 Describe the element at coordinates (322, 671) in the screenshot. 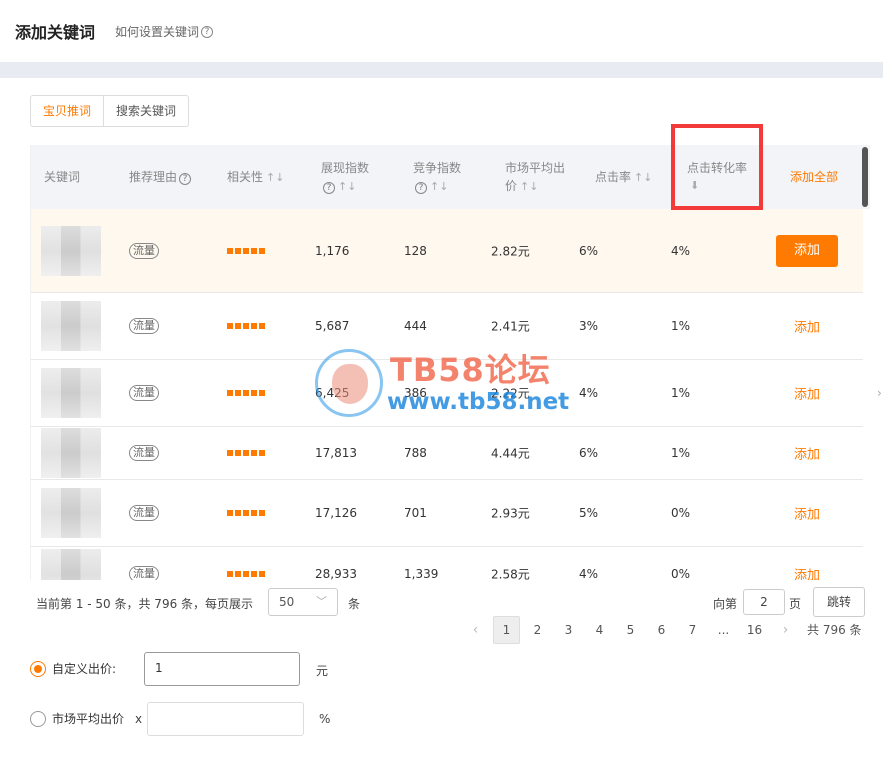

I see `custom-bid-unit: 元` at that location.